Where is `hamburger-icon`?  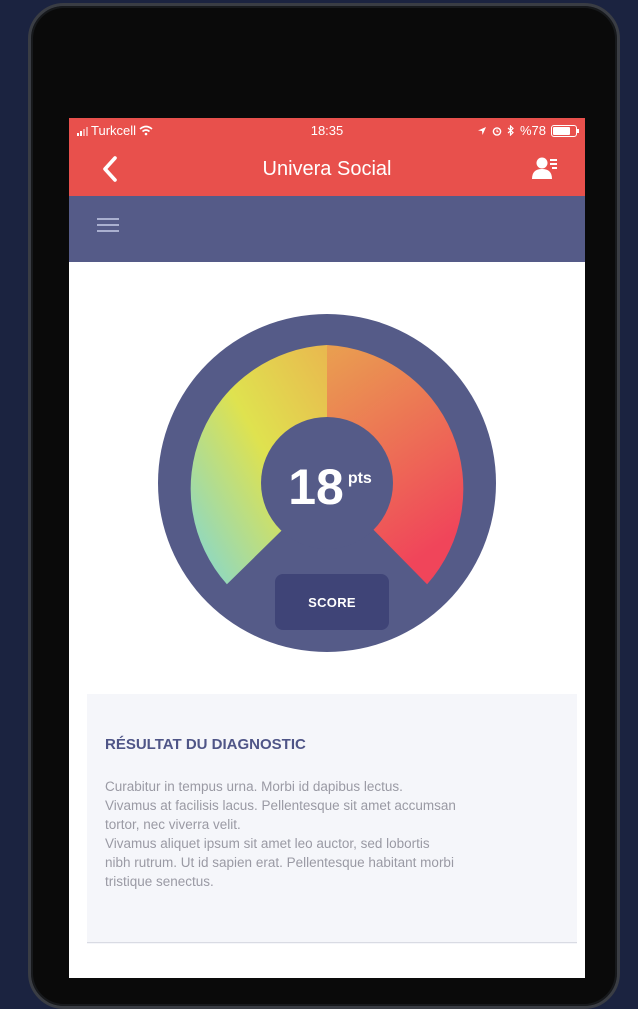
hamburger-icon is located at coordinates (108, 226).